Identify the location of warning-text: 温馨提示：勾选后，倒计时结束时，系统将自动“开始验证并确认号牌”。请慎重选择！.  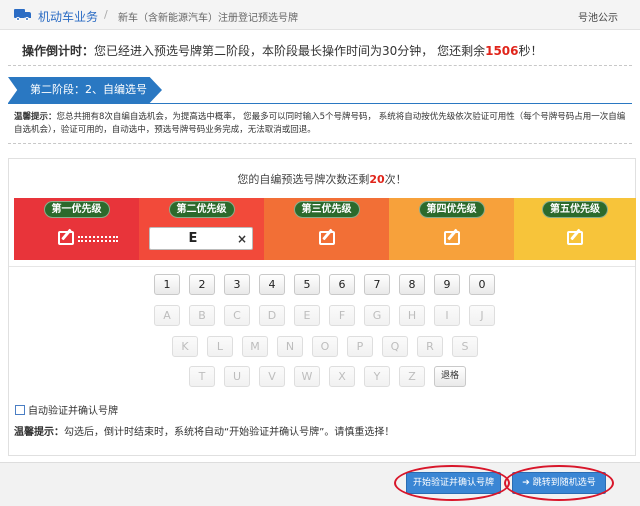
(204, 430).